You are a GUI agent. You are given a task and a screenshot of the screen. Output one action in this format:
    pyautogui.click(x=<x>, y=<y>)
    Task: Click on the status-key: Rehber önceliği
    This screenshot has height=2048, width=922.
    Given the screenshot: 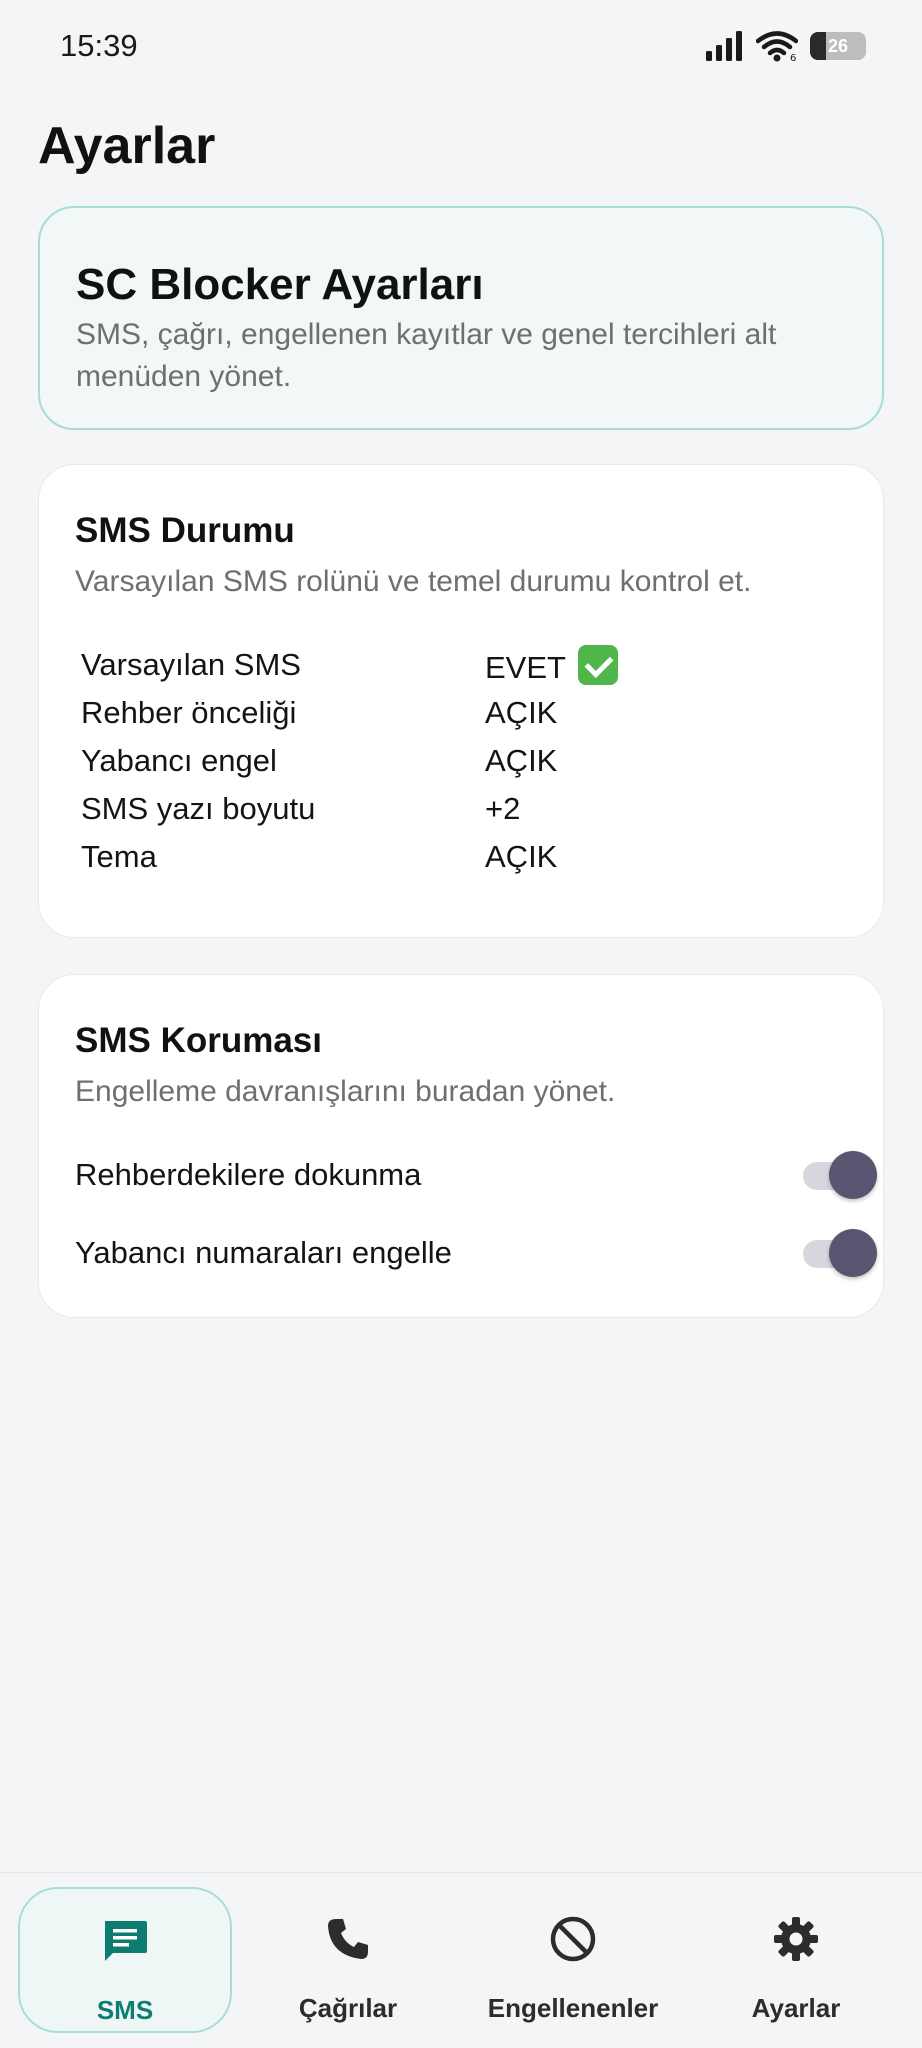 What is the action you would take?
    pyautogui.click(x=189, y=712)
    